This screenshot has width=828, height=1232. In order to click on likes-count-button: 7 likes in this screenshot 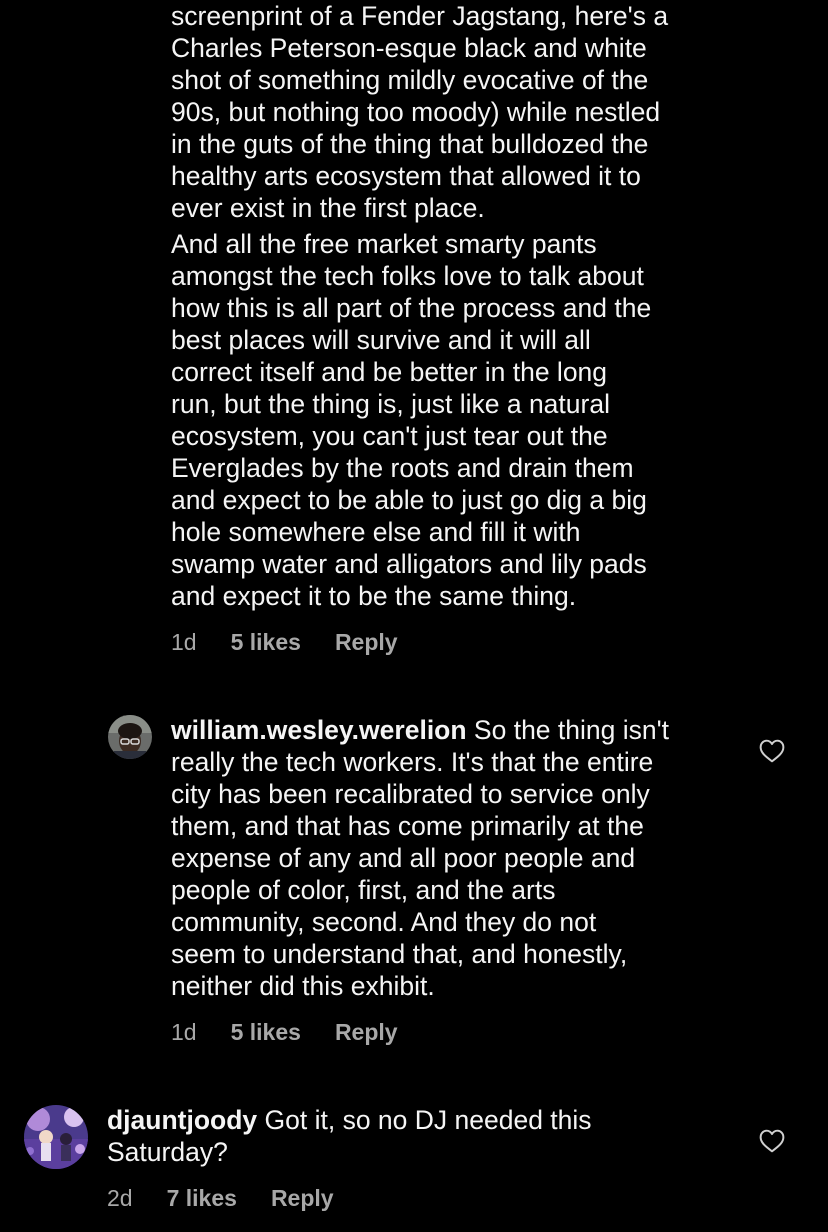, I will do `click(202, 1198)`.